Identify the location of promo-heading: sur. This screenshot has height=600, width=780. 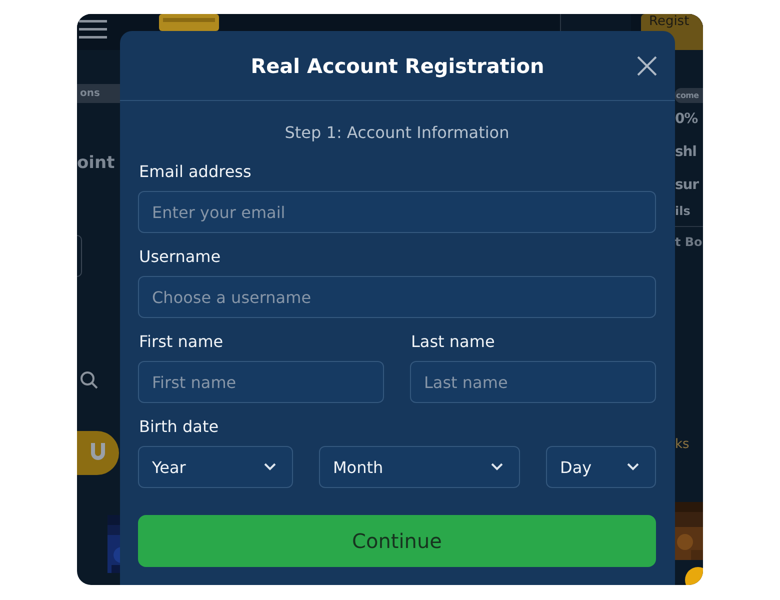
(687, 185).